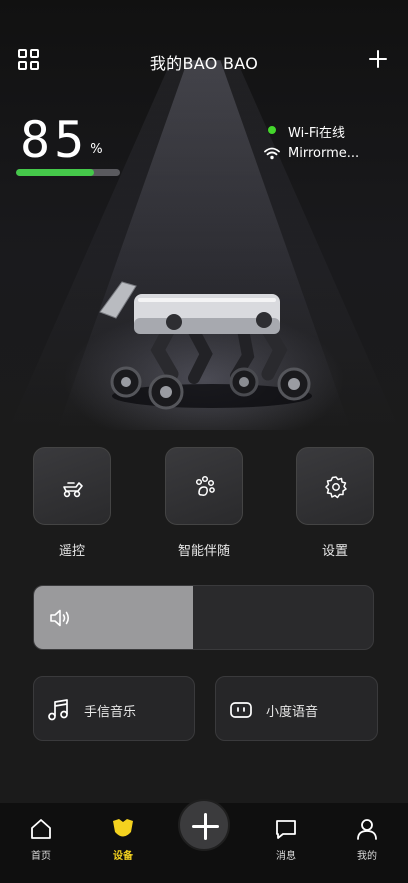  I want to click on wifi-icon, so click(272, 153).